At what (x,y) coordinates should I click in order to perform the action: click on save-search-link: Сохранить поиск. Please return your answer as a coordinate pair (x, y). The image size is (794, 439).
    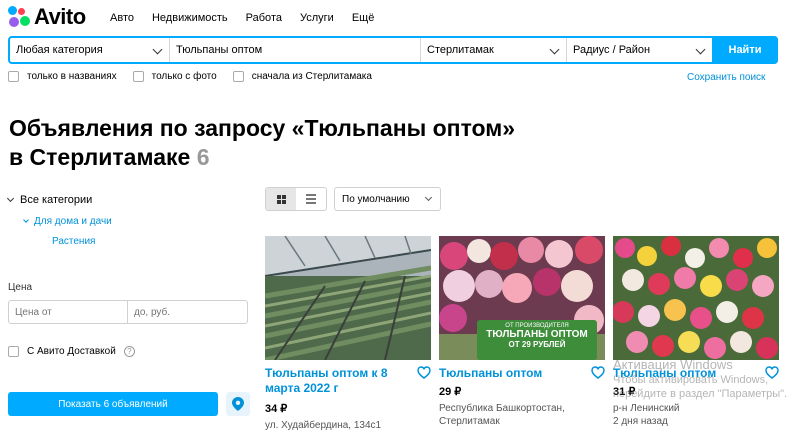
    Looking at the image, I should click on (726, 77).